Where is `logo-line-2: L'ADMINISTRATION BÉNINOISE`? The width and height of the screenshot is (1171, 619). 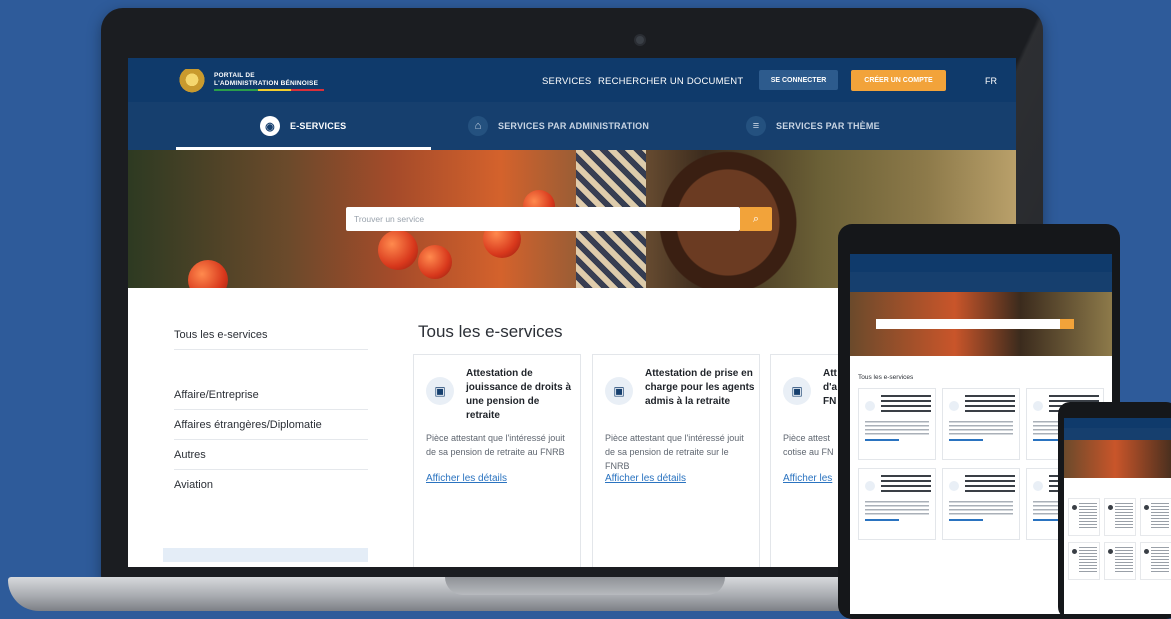
logo-line-2: L'ADMINISTRATION BÉNINOISE is located at coordinates (266, 83).